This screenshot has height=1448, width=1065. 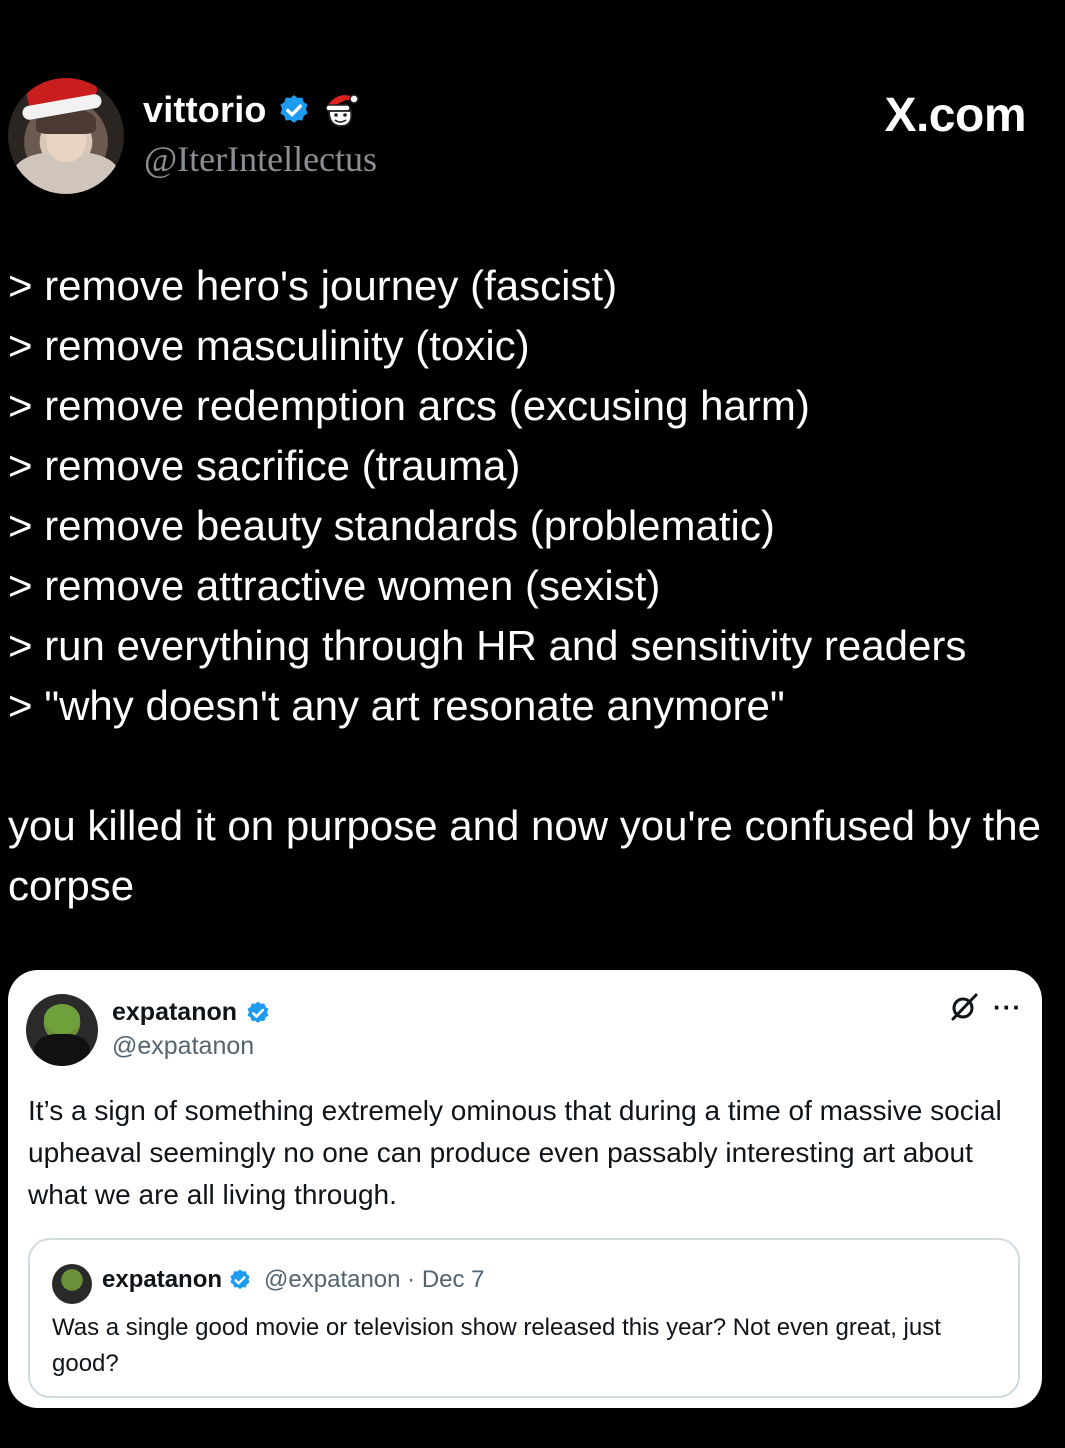 What do you see at coordinates (72, 1284) in the screenshot?
I see `nested-author-avatar` at bounding box center [72, 1284].